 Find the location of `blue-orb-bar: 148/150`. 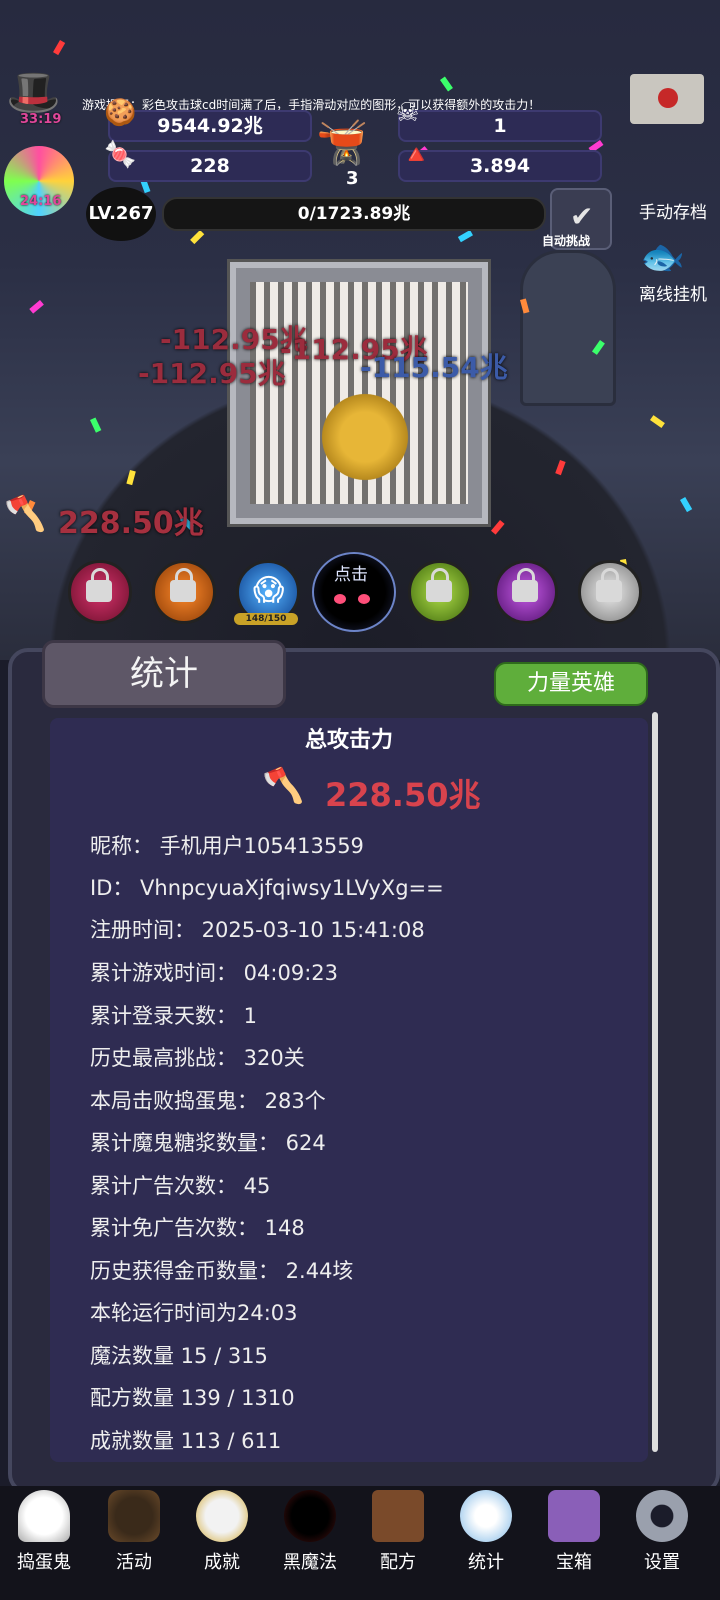

blue-orb-bar: 148/150 is located at coordinates (266, 619).